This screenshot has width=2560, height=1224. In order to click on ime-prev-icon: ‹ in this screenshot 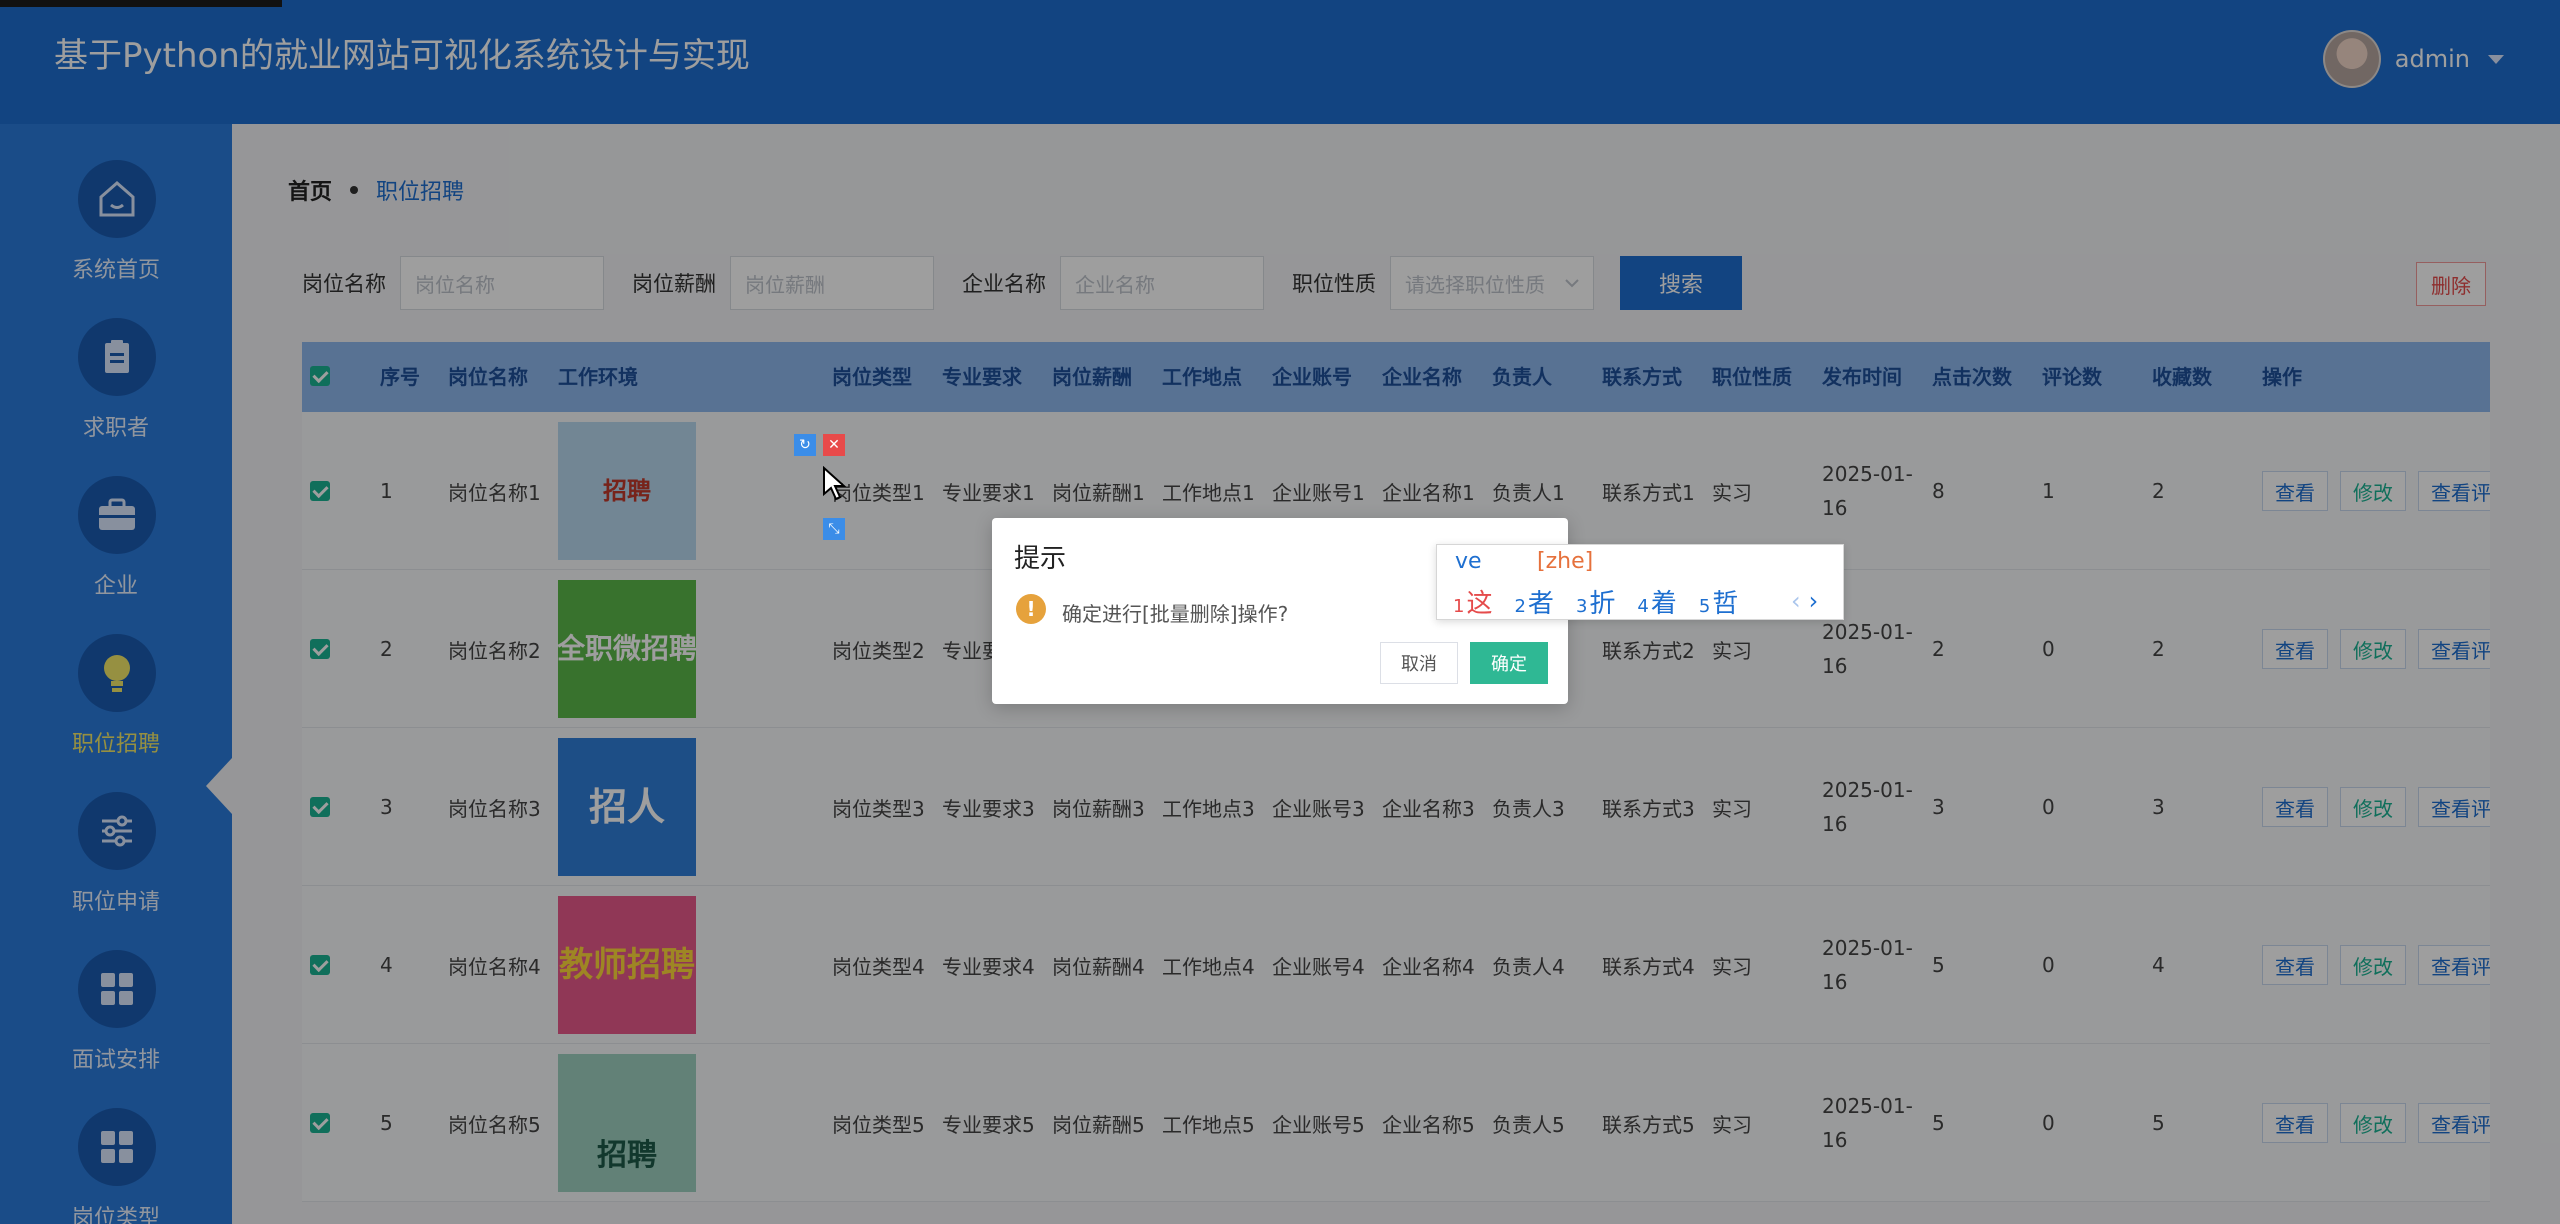, I will do `click(1796, 601)`.